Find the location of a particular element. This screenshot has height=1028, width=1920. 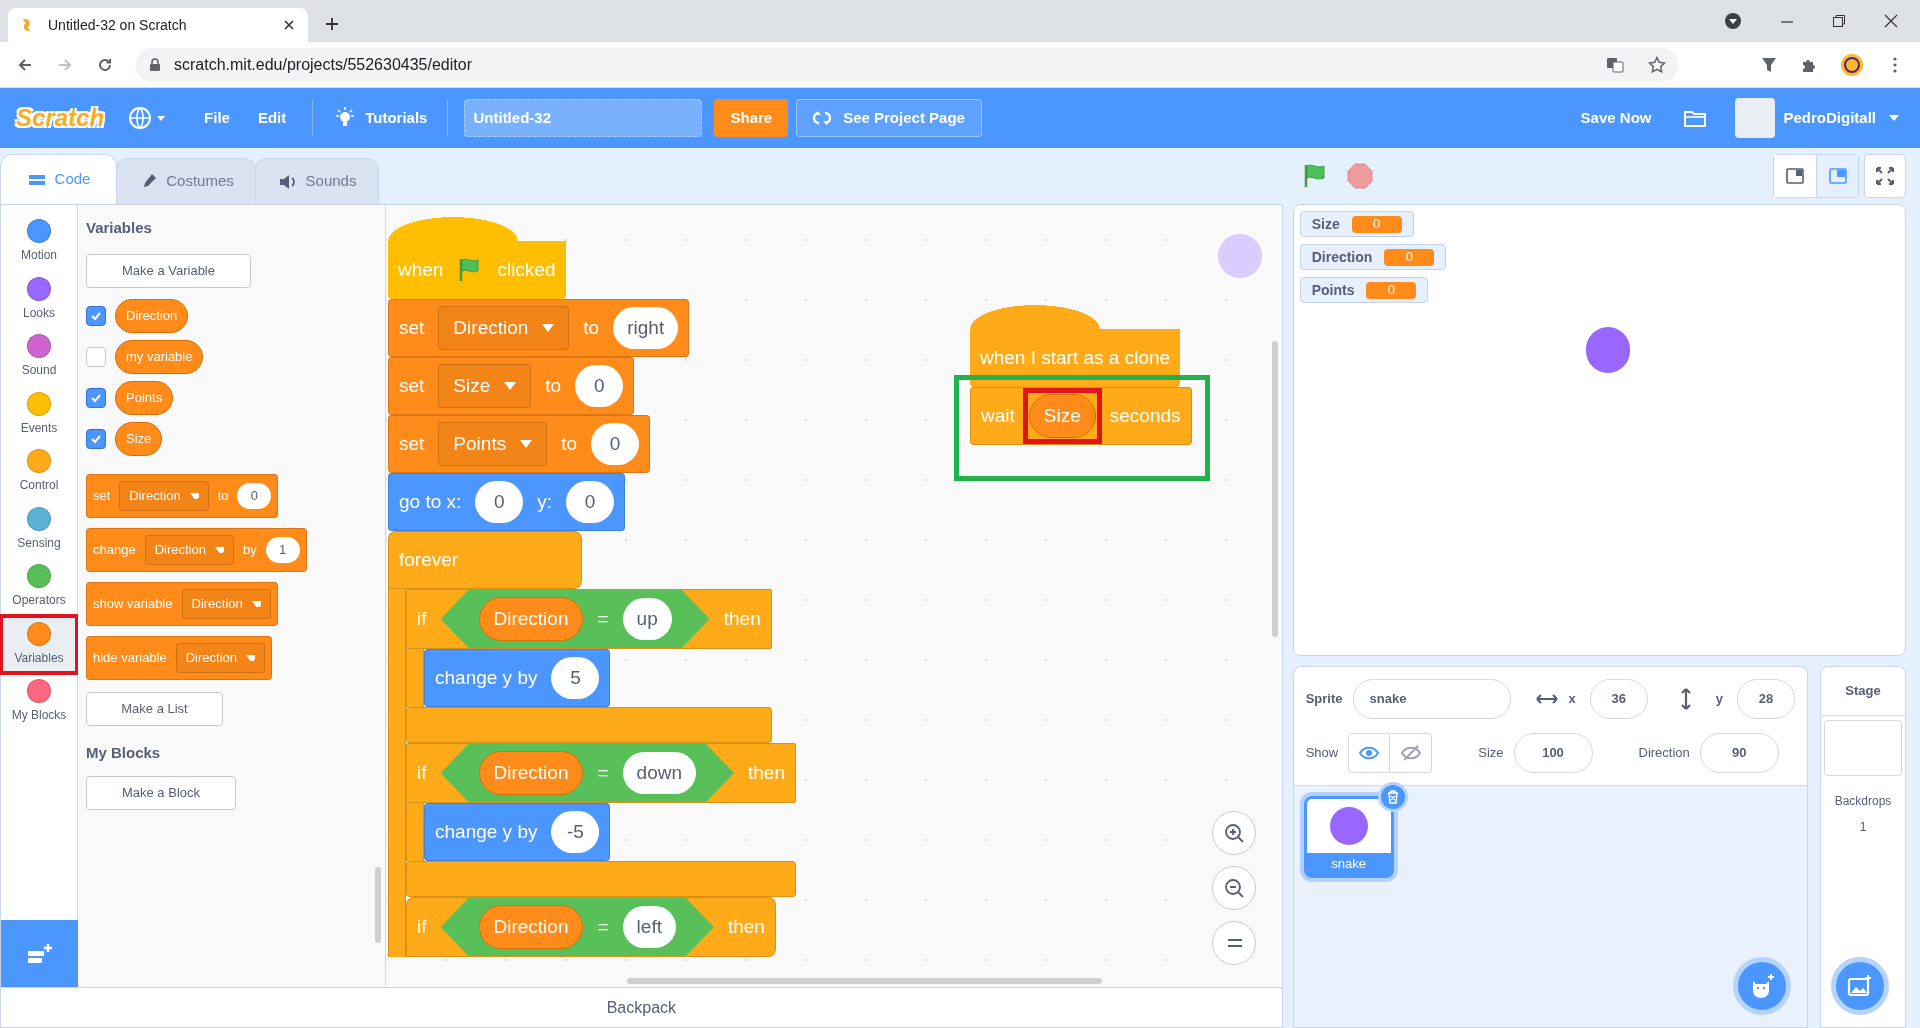

code-block: change Direction by 1 is located at coordinates (196, 549).